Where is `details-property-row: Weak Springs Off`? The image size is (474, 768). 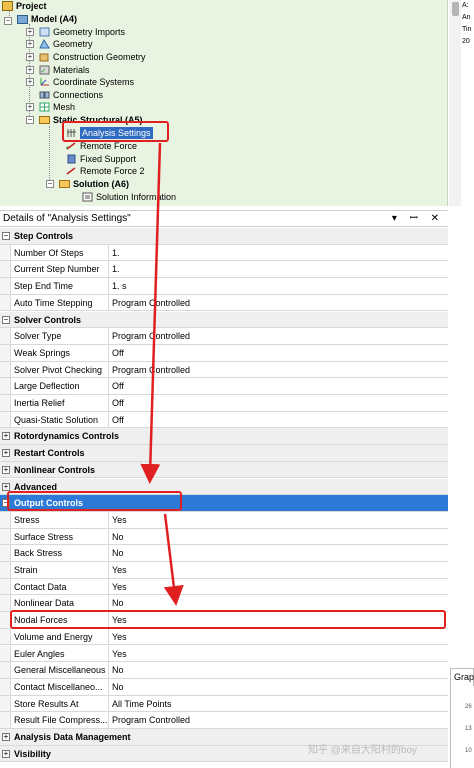 details-property-row: Weak Springs Off is located at coordinates (224, 353).